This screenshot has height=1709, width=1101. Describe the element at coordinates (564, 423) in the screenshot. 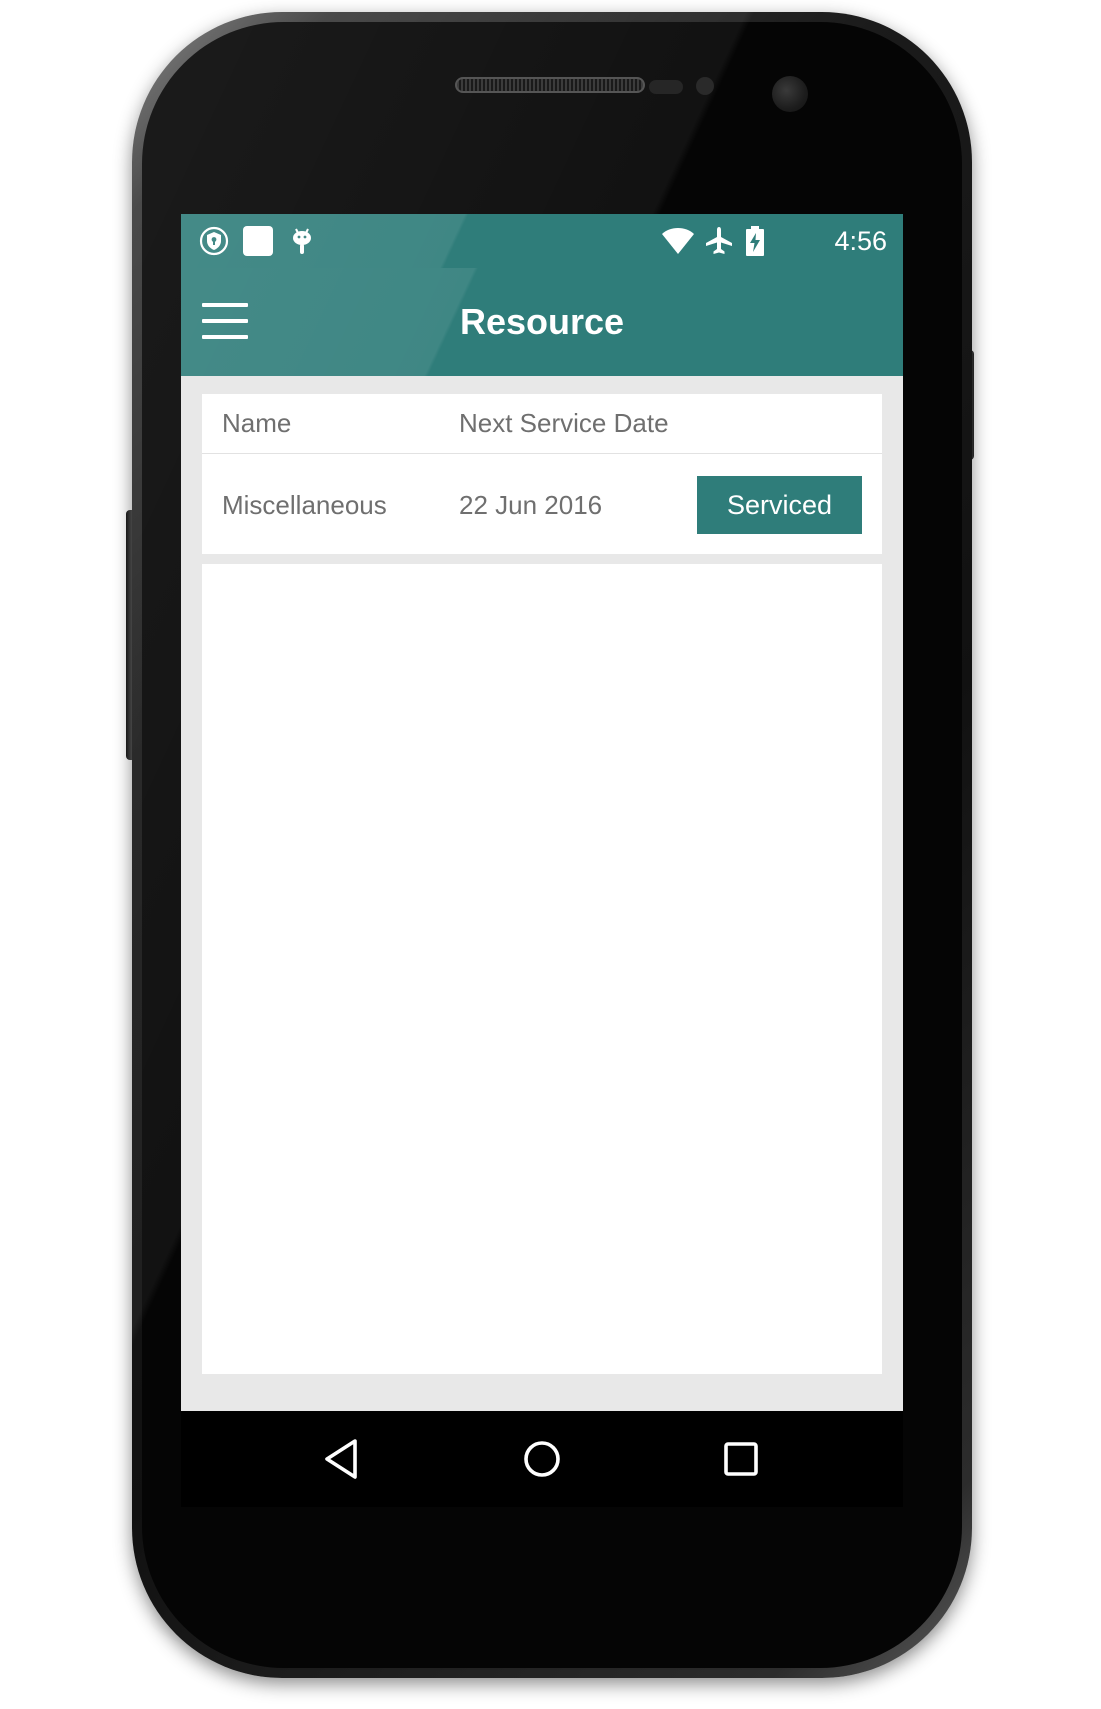

I see `column-header-next-service-date: Next Service Date` at that location.